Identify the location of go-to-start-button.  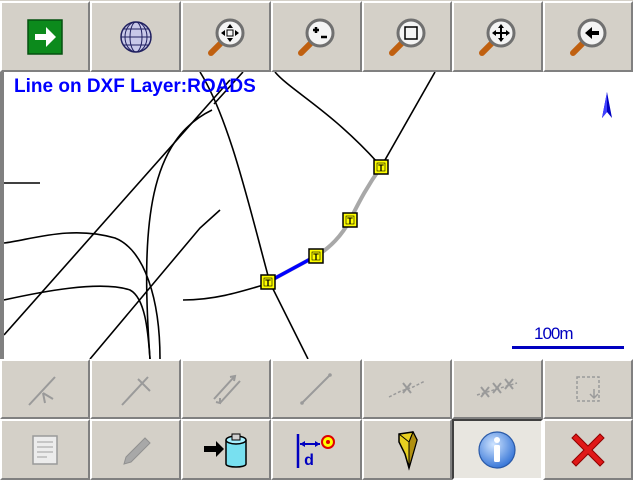
(45, 389).